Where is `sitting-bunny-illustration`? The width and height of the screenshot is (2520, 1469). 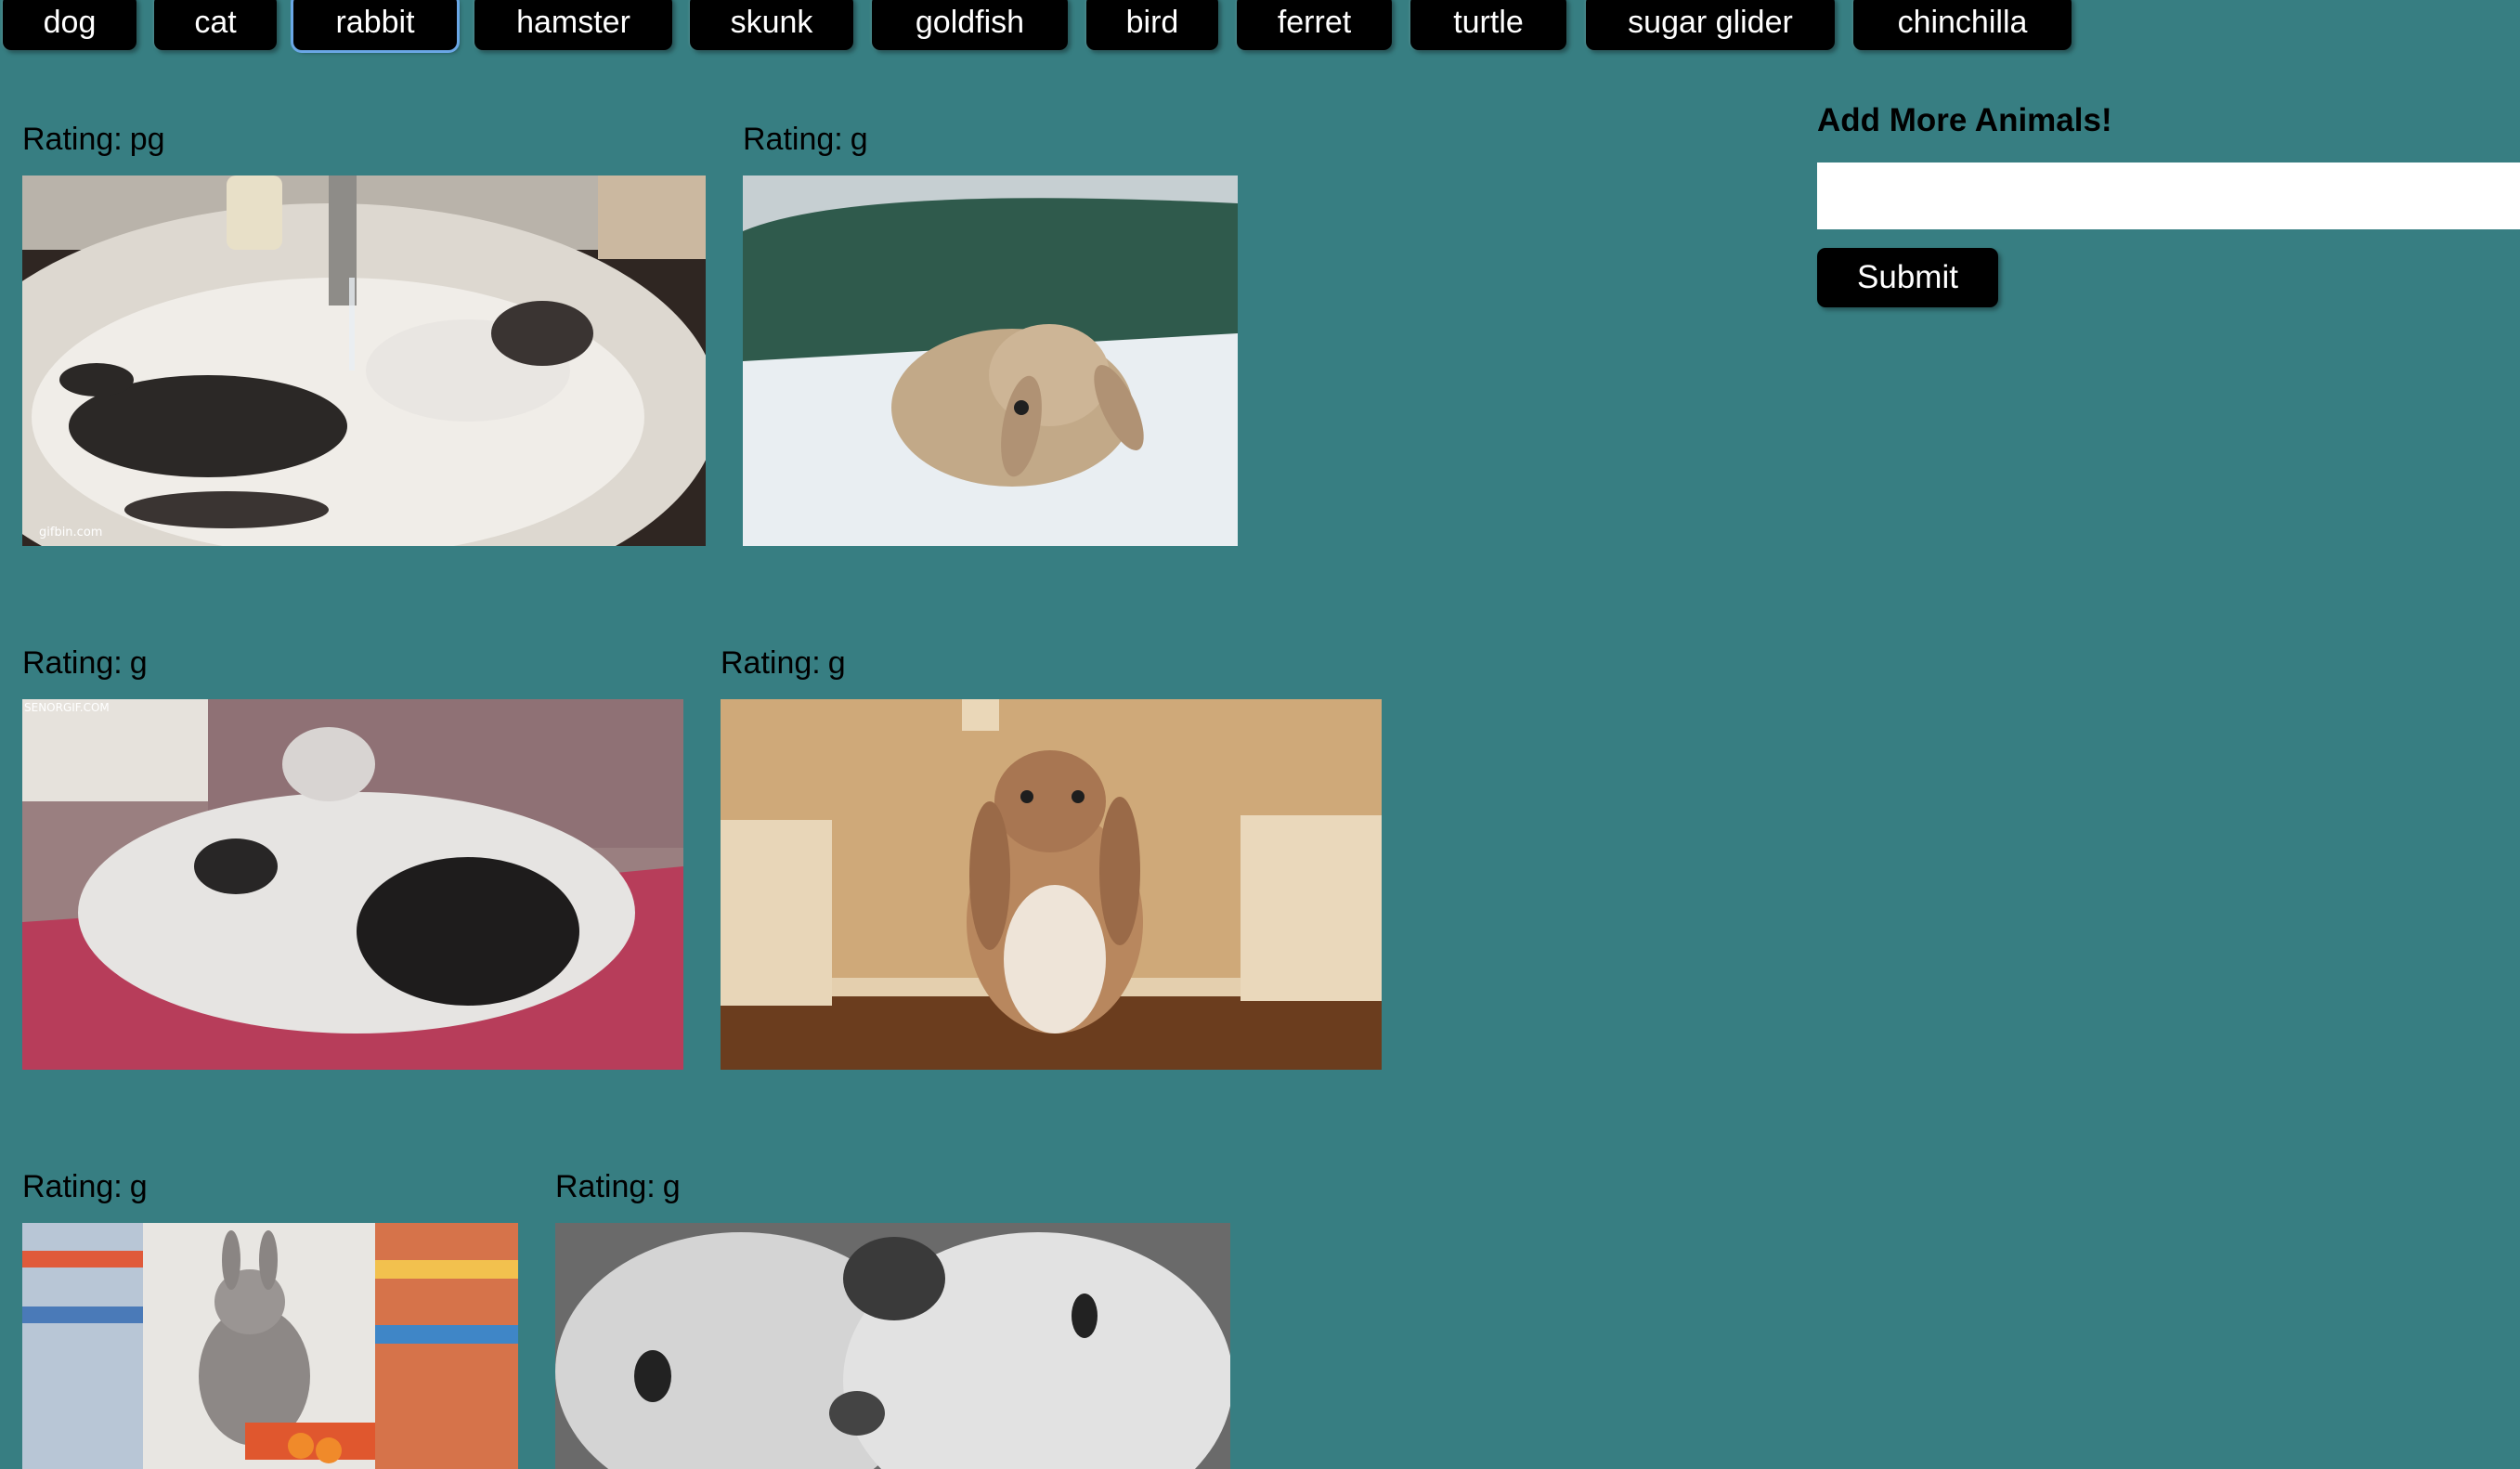
sitting-bunny-illustration is located at coordinates (1051, 884).